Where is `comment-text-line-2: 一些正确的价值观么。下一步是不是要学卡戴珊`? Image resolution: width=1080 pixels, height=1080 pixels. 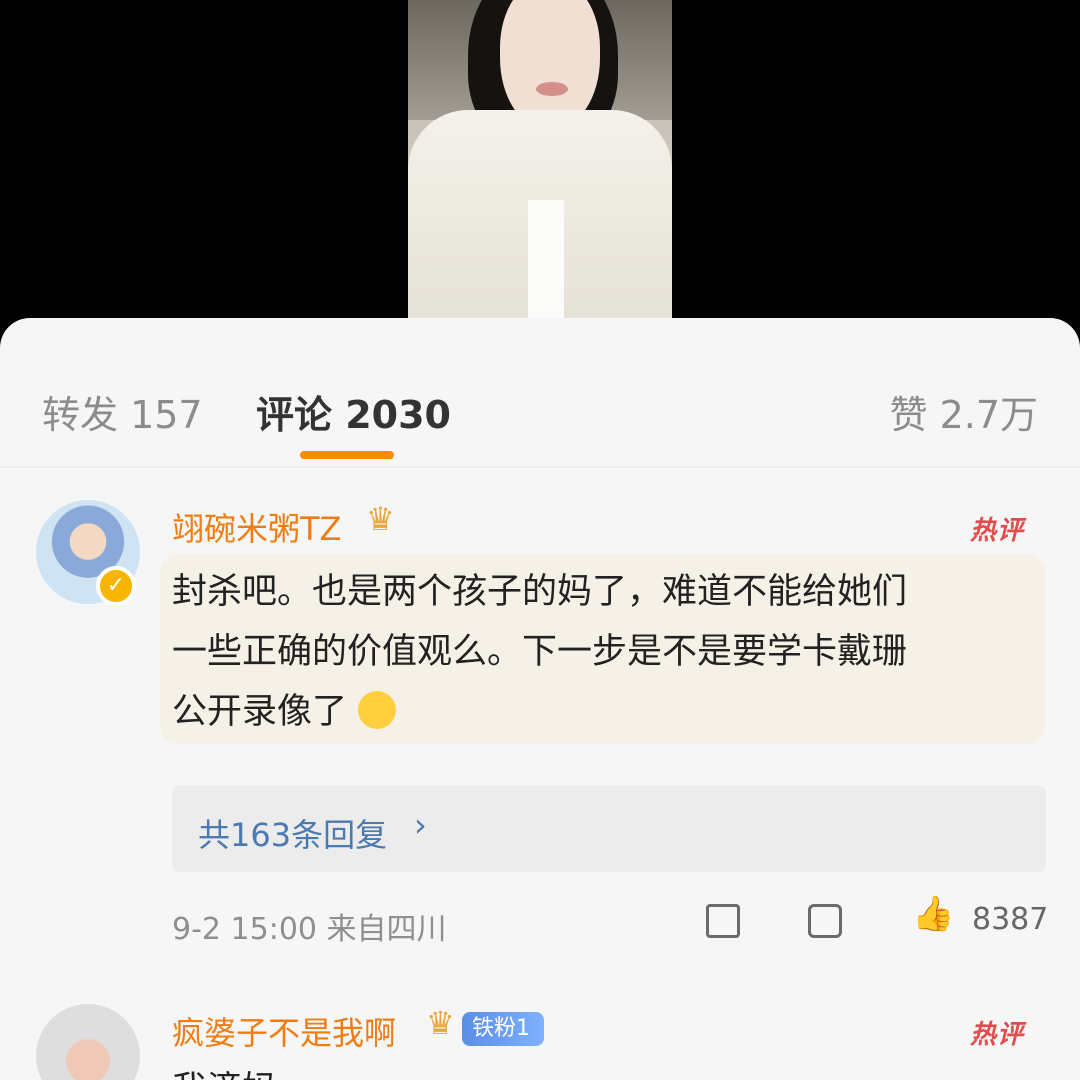 comment-text-line-2: 一些正确的价值观么。下一步是不是要学卡戴珊 is located at coordinates (540, 652).